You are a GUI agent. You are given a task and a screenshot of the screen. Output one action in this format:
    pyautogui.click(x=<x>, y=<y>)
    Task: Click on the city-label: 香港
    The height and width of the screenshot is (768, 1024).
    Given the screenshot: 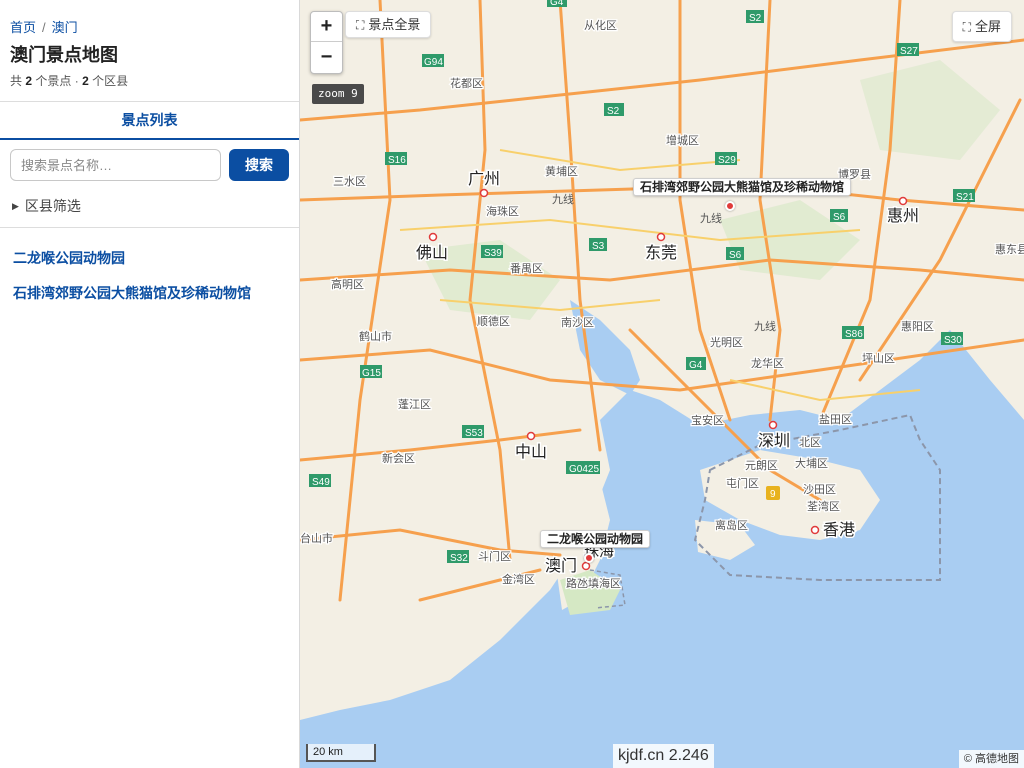 What is the action you would take?
    pyautogui.click(x=839, y=530)
    